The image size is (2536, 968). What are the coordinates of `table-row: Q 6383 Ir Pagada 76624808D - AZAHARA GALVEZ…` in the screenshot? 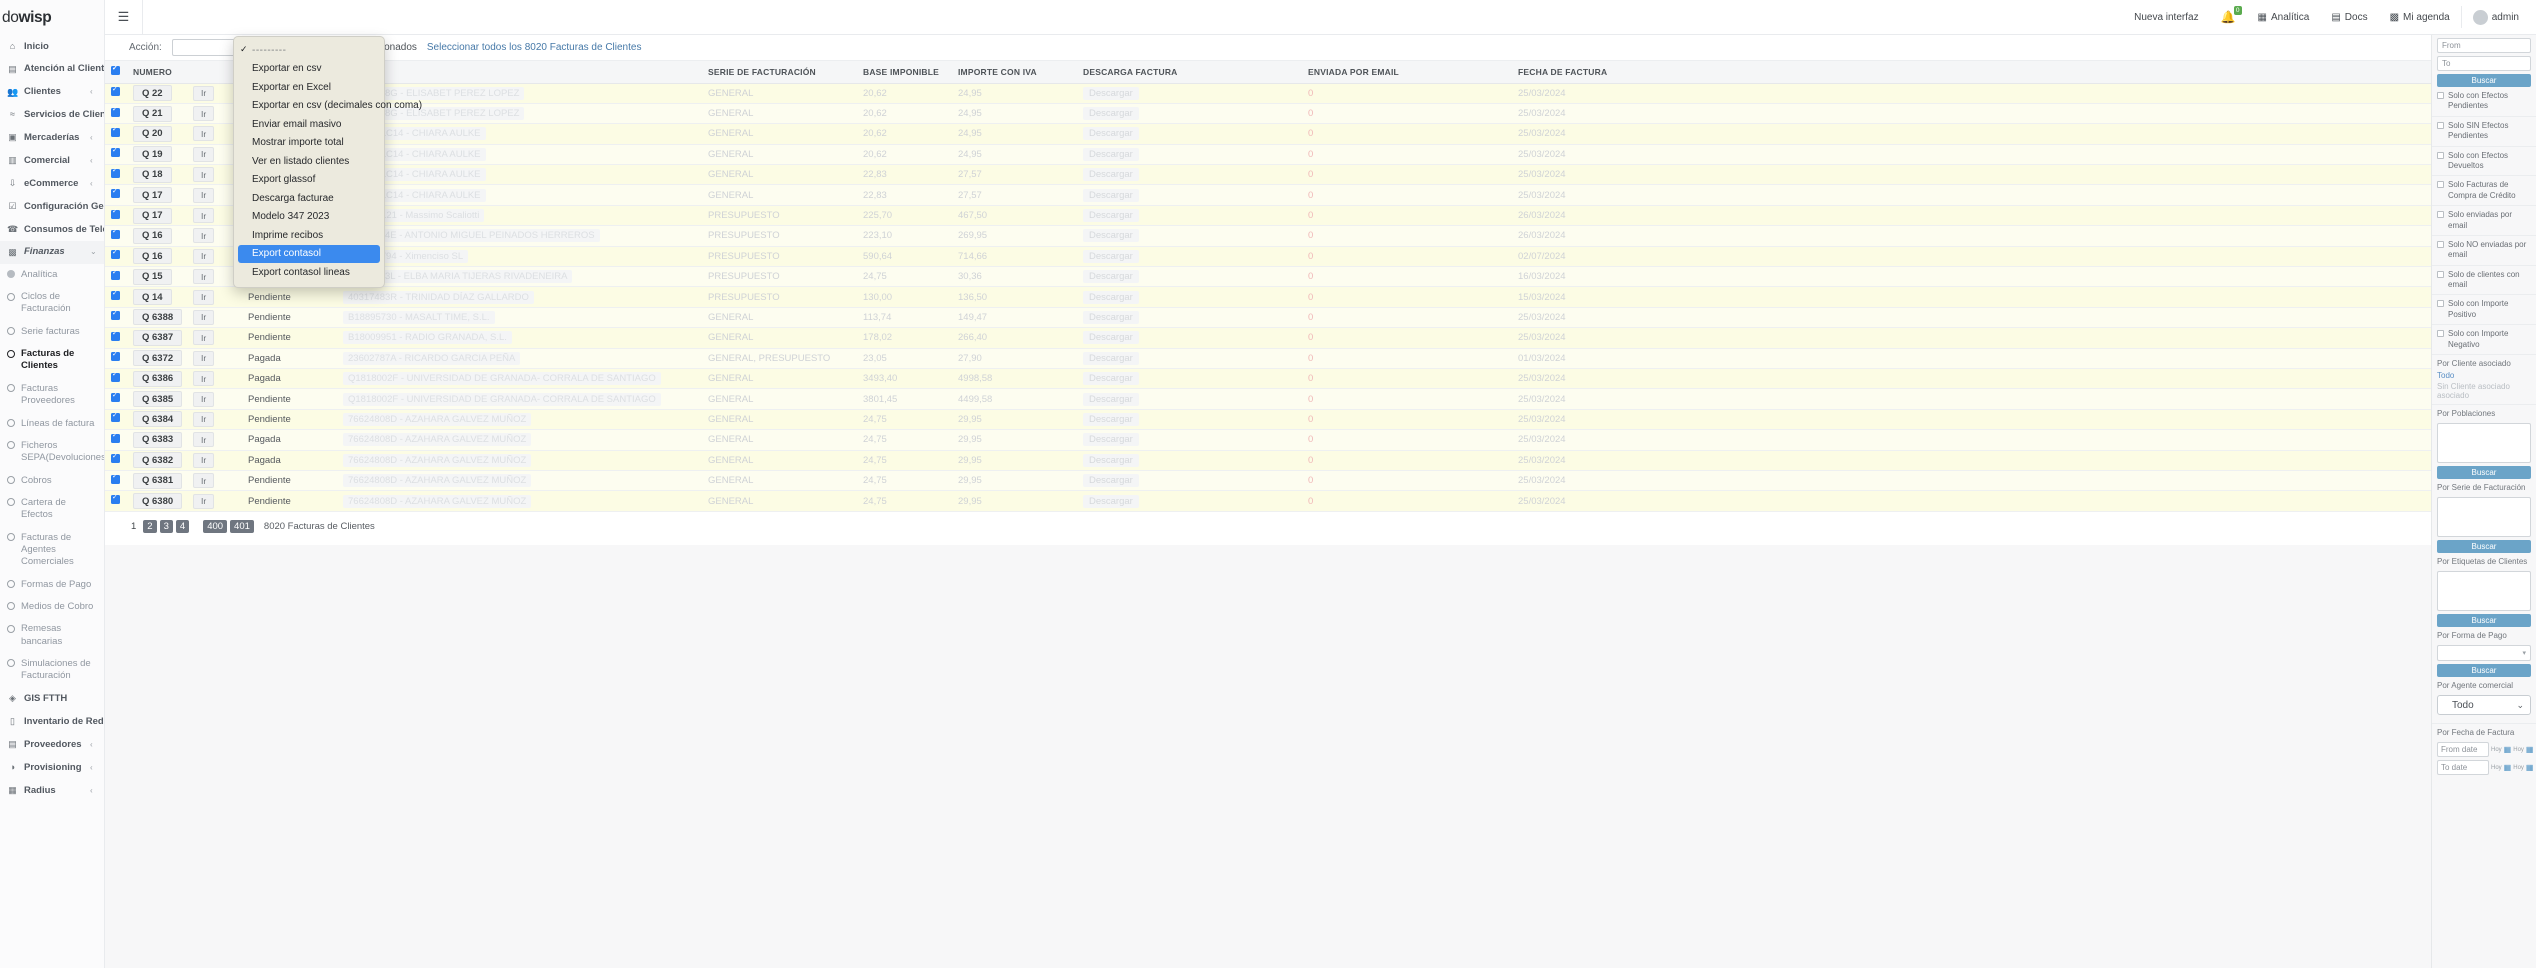 It's located at (1320, 440).